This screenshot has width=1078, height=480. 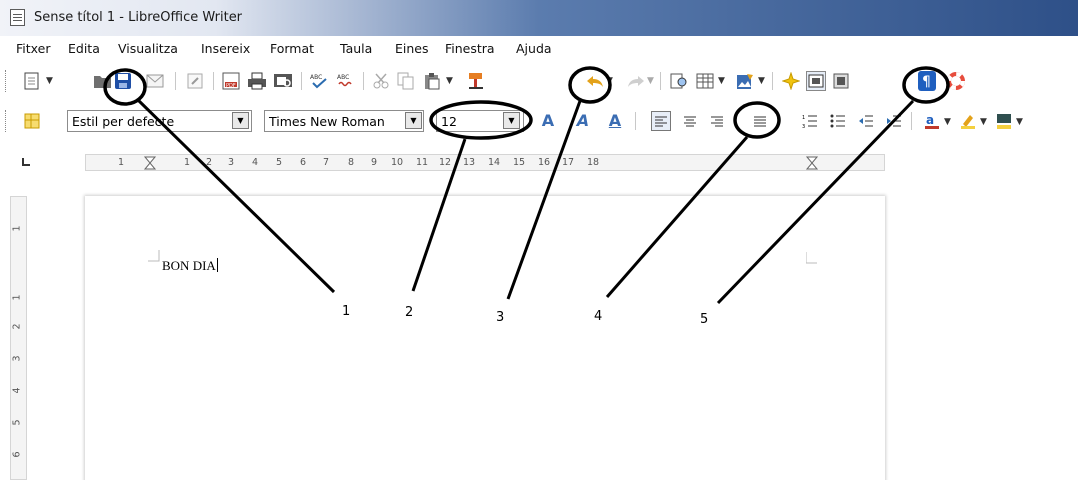 What do you see at coordinates (598, 316) in the screenshot?
I see `annotation-label-4: 4` at bounding box center [598, 316].